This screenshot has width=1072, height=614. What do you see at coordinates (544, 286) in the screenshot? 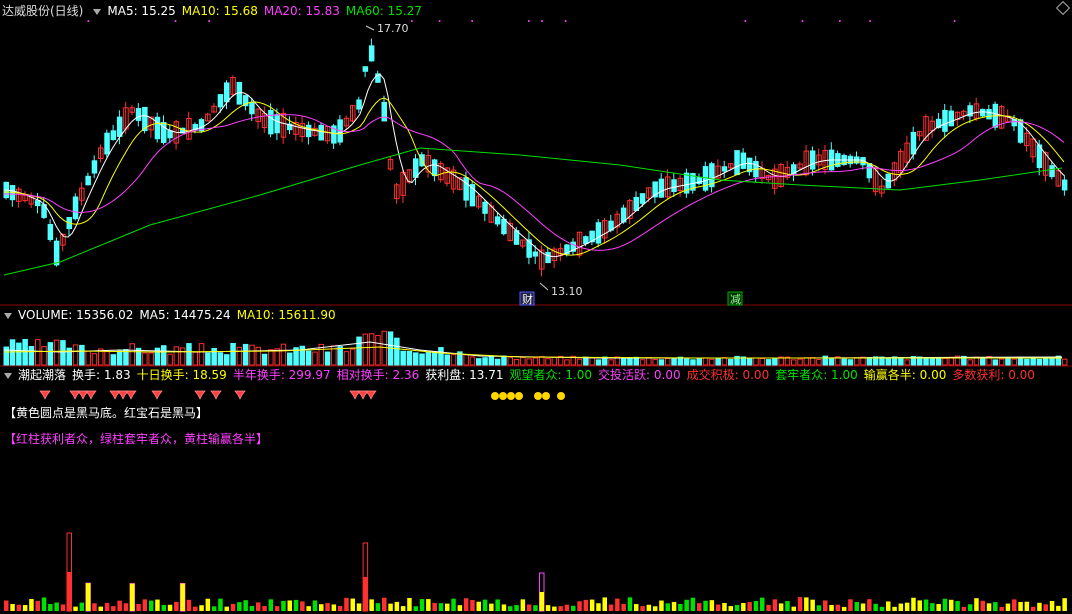
I see `low-pointer` at bounding box center [544, 286].